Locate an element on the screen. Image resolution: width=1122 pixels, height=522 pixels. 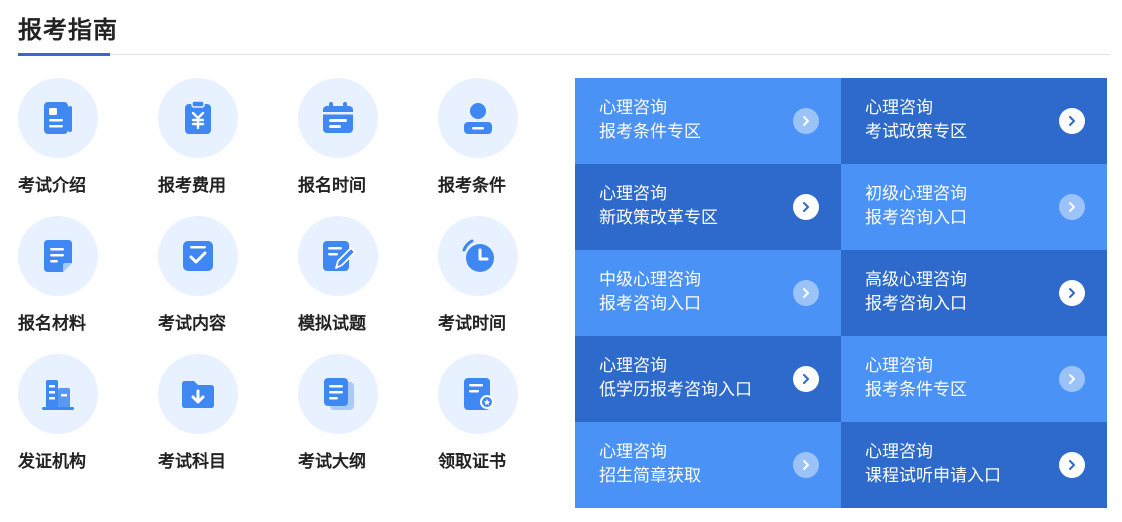
link-tile: 心理咨询 招生简章获取 is located at coordinates (708, 465).